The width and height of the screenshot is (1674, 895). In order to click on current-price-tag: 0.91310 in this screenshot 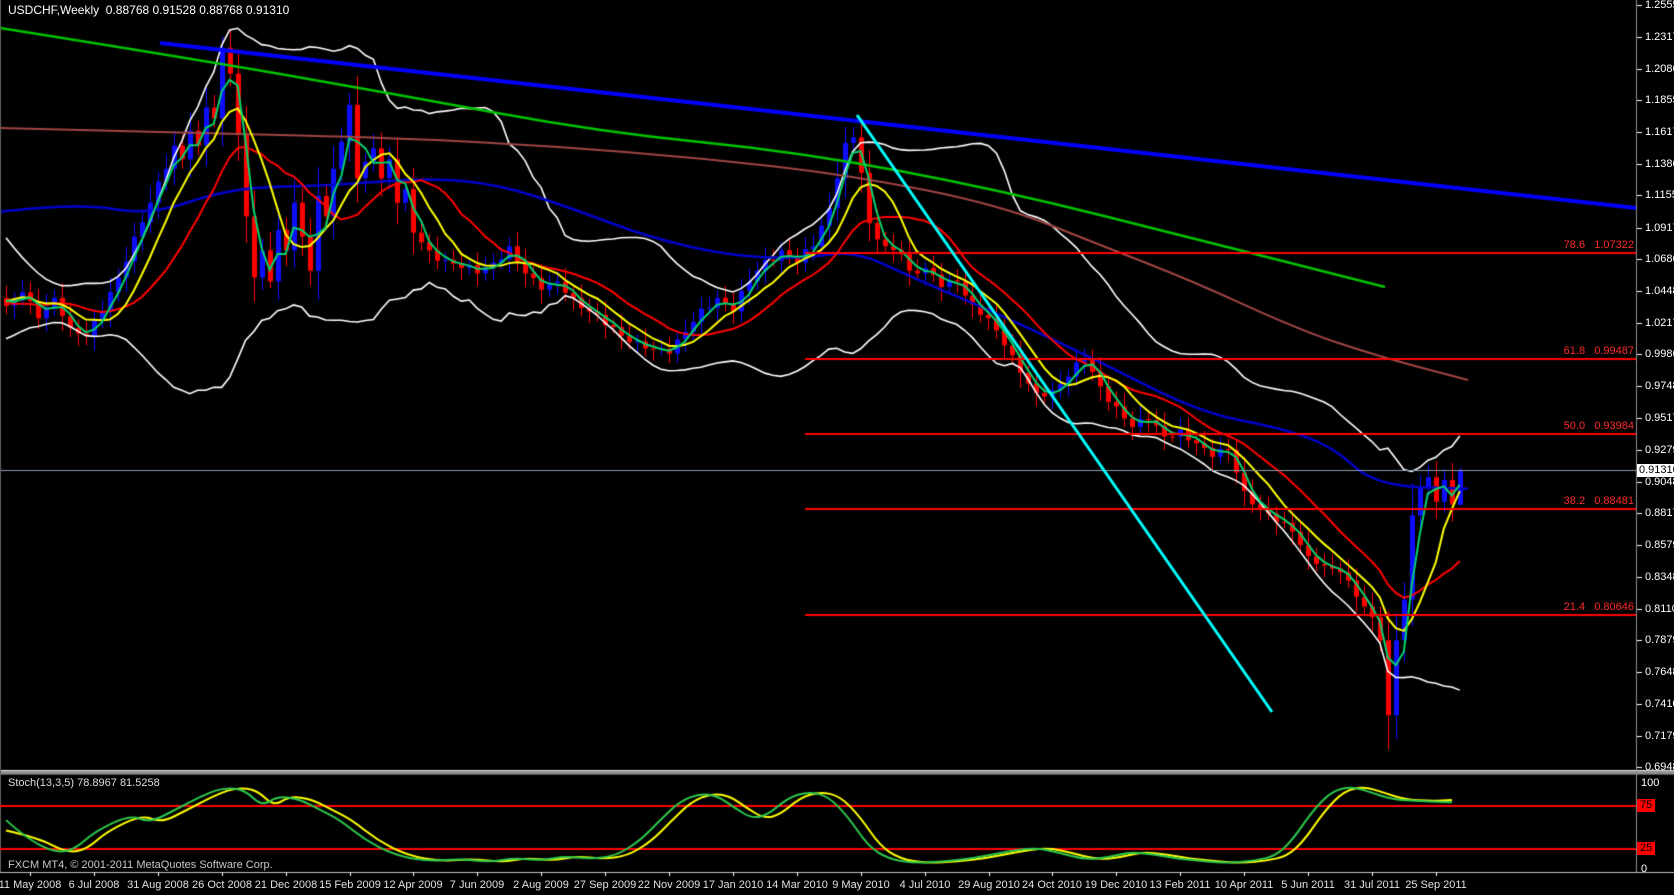, I will do `click(1655, 470)`.